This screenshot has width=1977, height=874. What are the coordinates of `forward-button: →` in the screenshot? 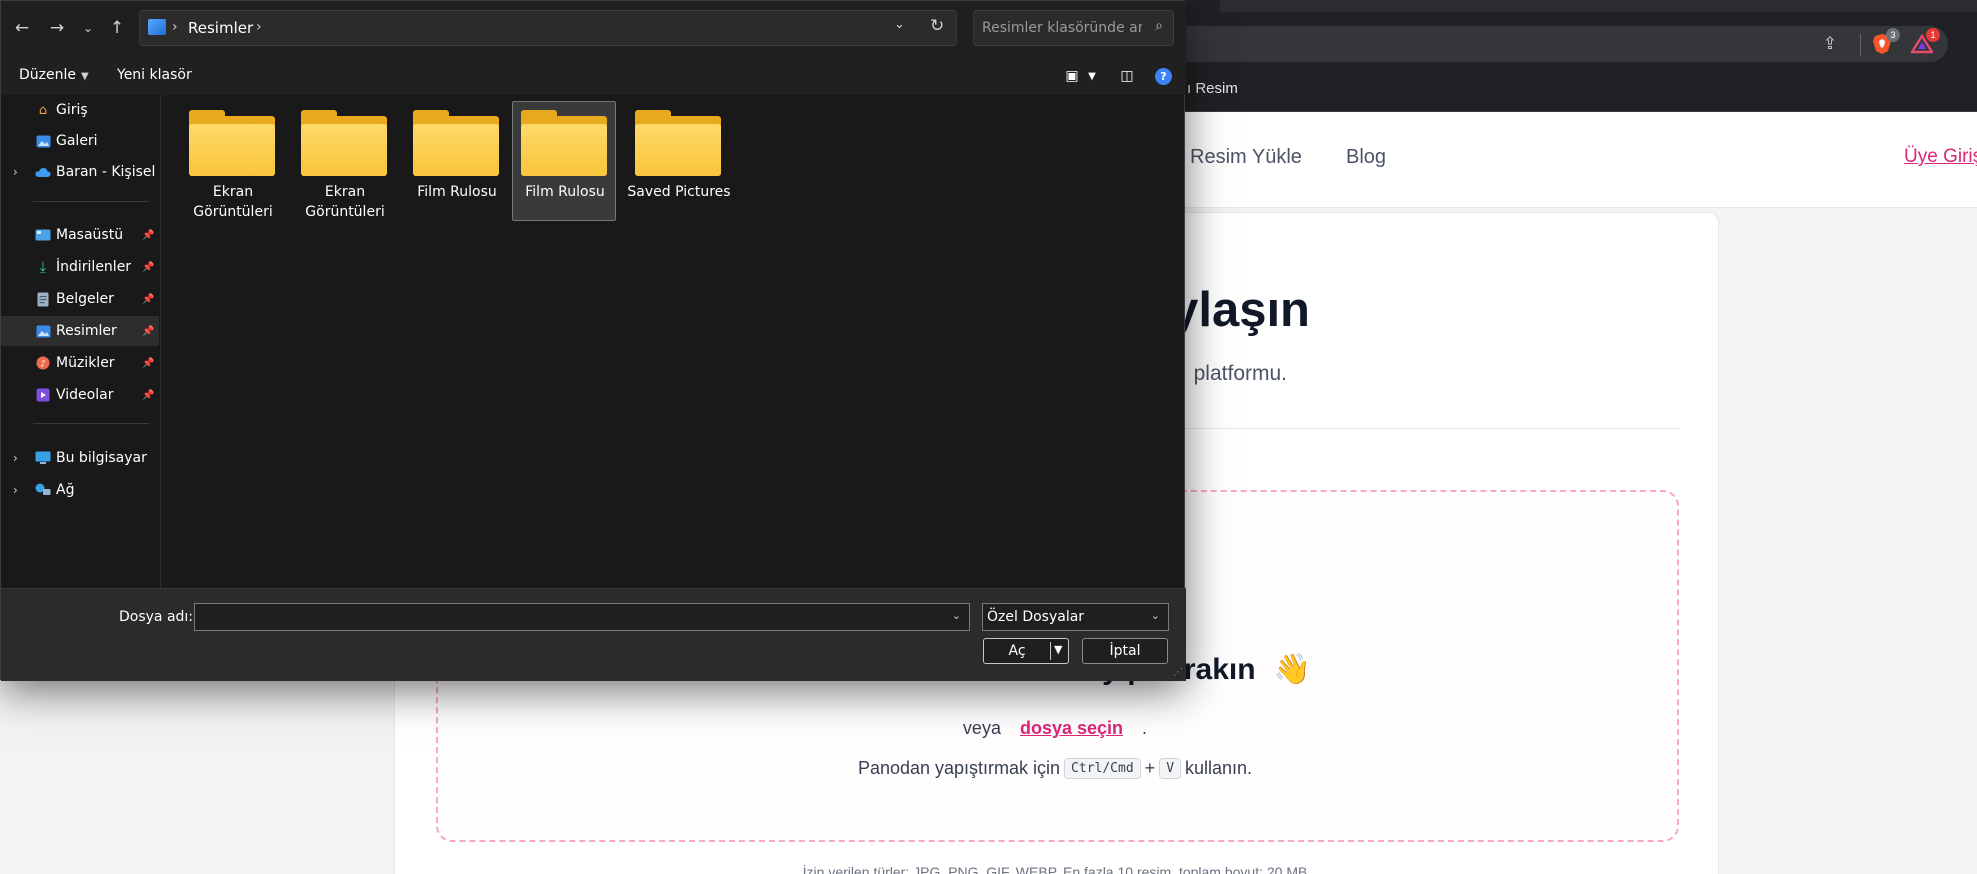 It's located at (57, 28).